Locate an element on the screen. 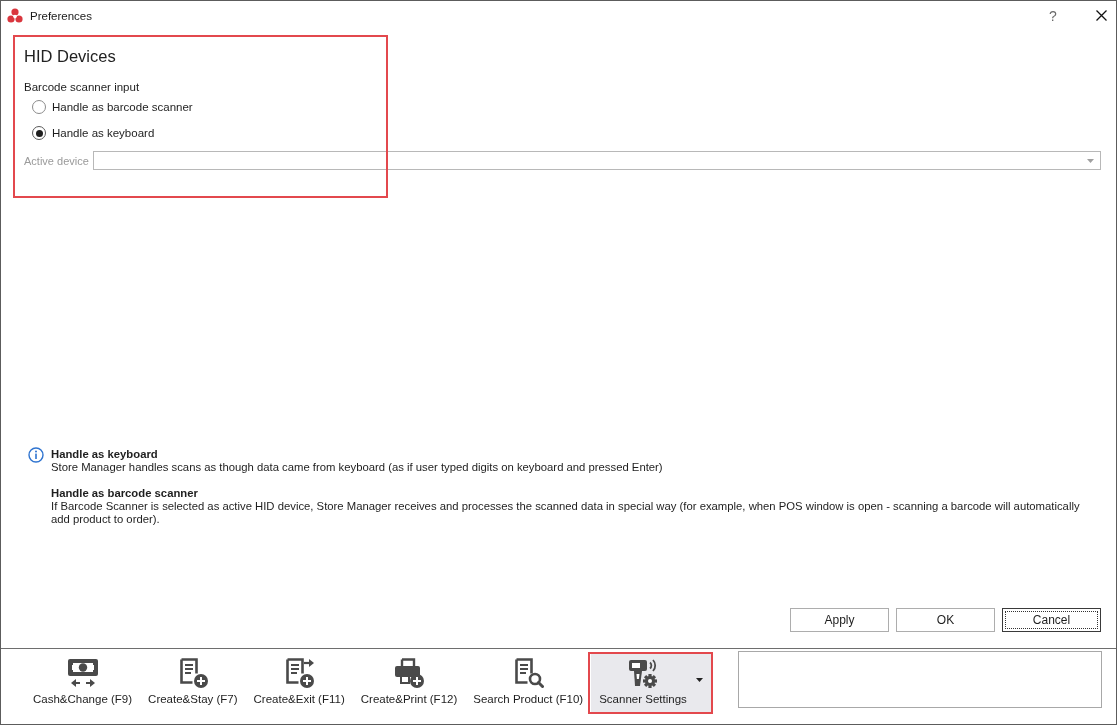 Image resolution: width=1117 pixels, height=725 pixels. scanner-gear-icon is located at coordinates (643, 673).